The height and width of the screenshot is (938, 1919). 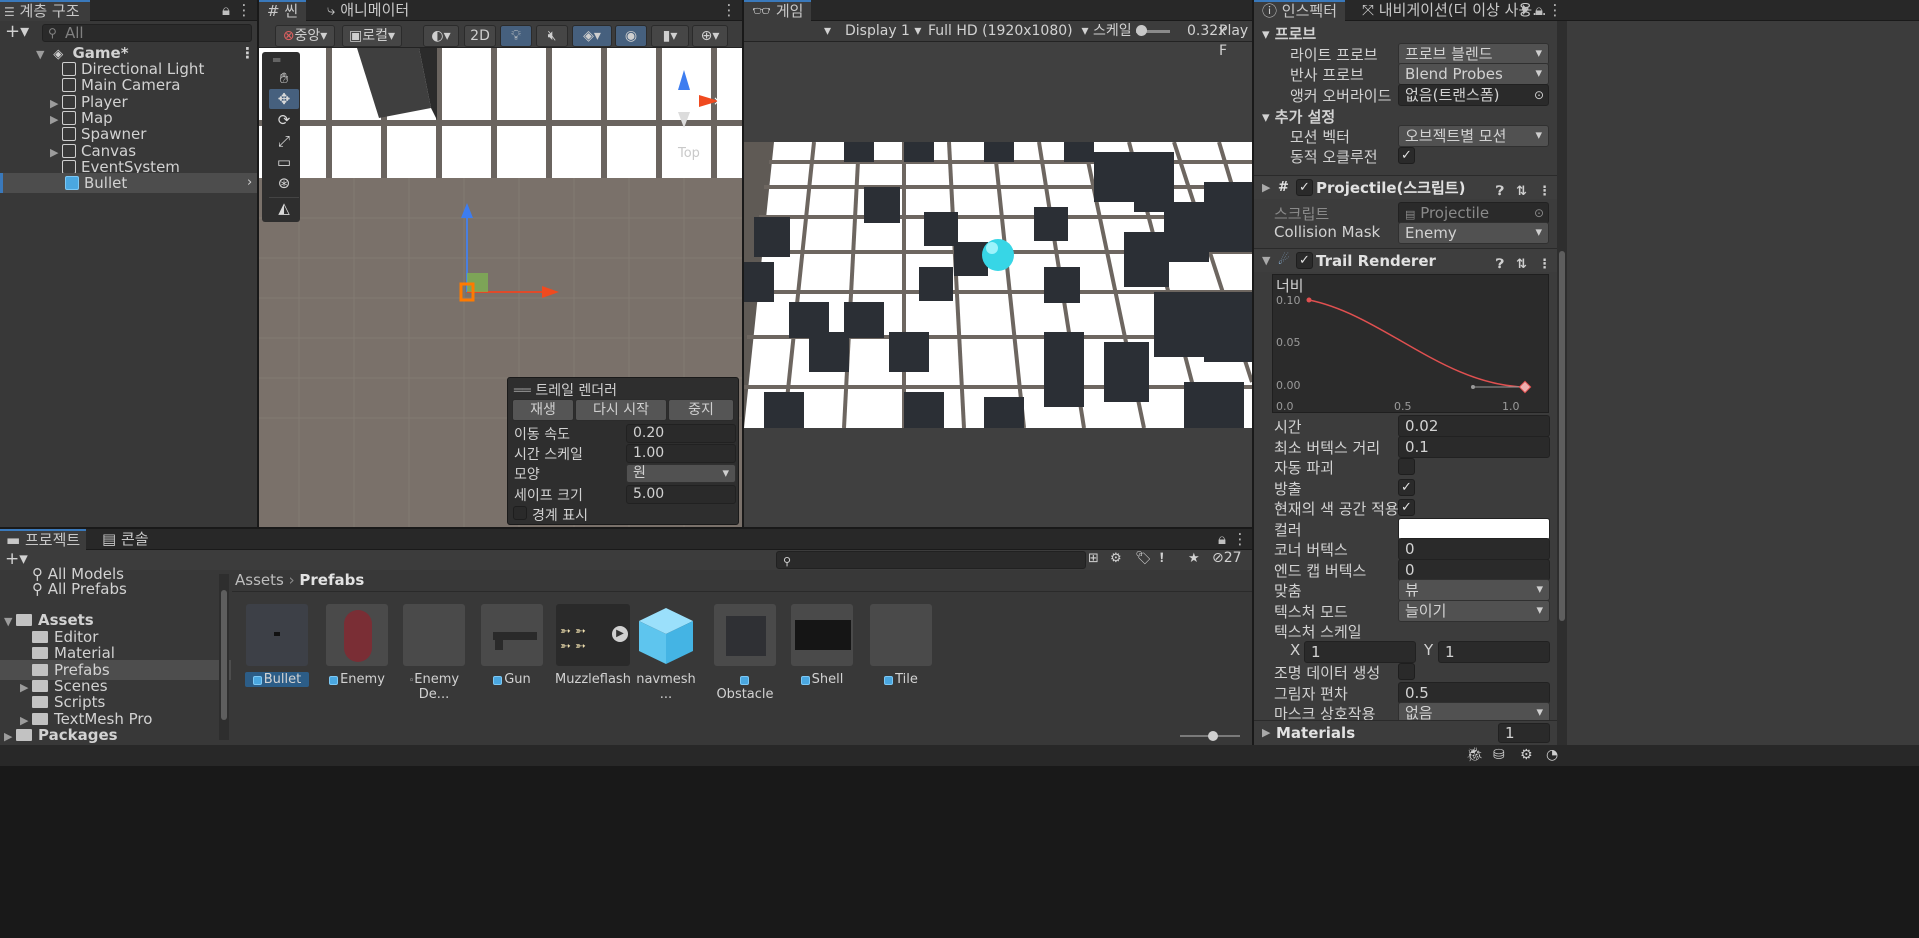 I want to click on width-curve, so click(x=1411, y=344).